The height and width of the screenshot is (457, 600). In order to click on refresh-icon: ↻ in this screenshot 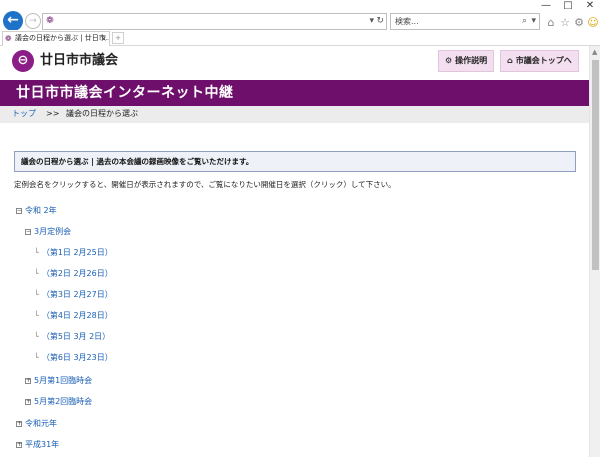, I will do `click(380, 21)`.